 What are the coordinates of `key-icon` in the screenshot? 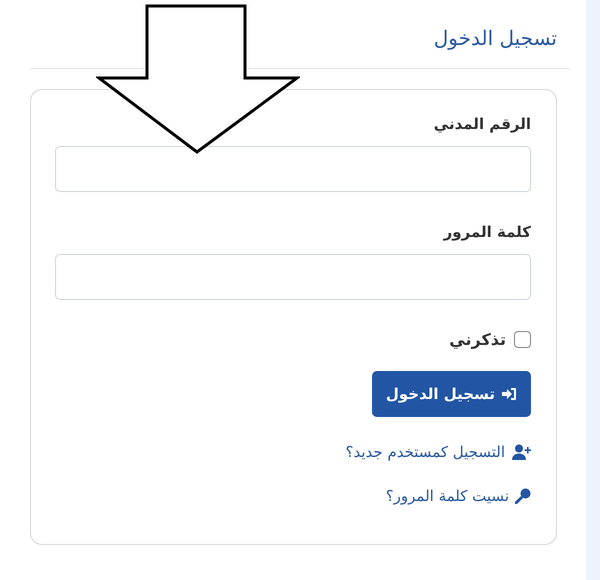 It's located at (523, 496).